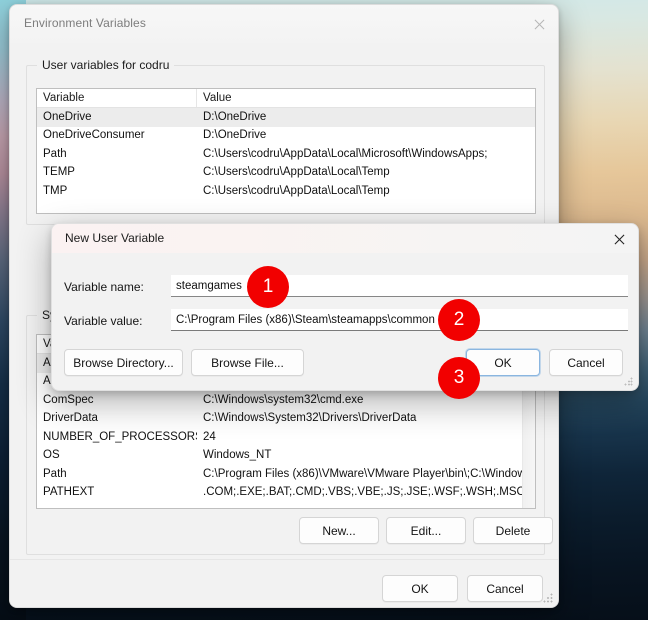 The image size is (648, 620). I want to click on cancel-button: Cancel, so click(505, 588).